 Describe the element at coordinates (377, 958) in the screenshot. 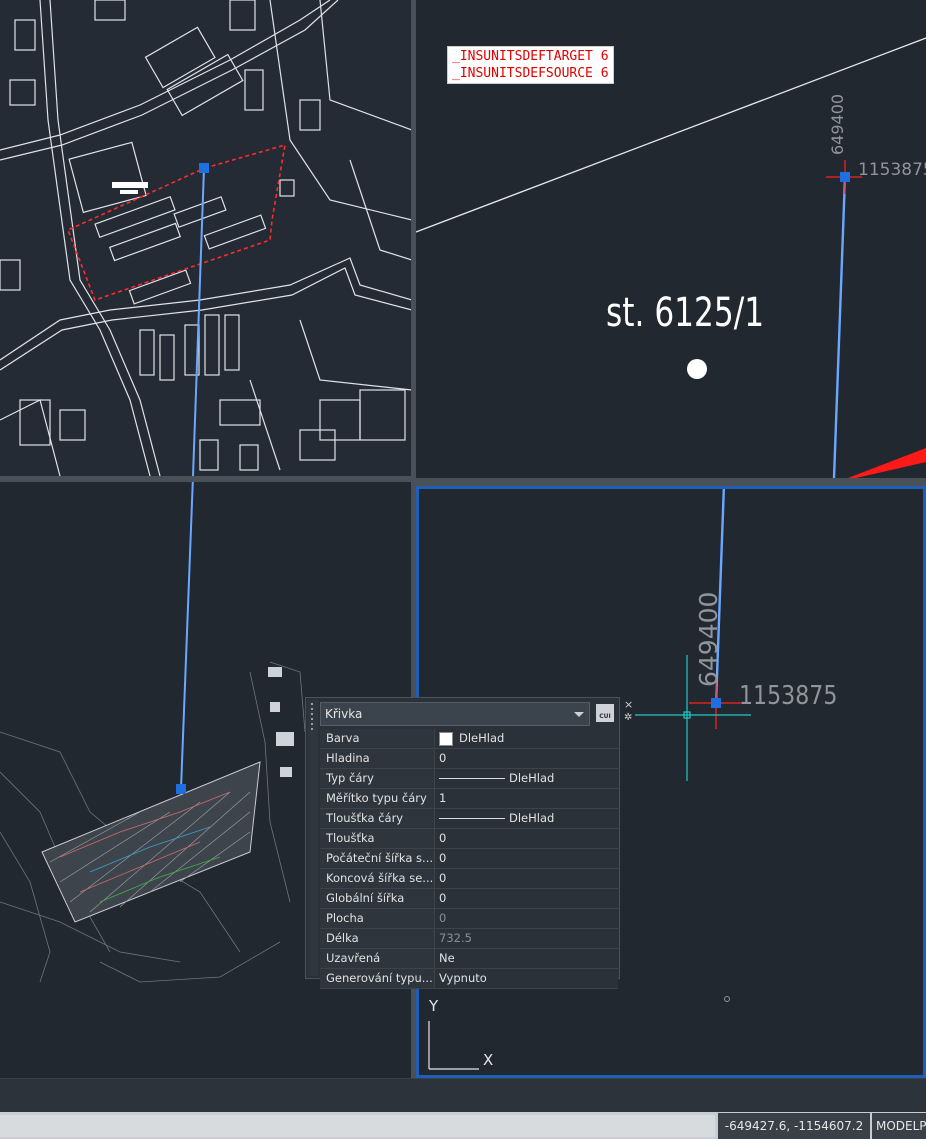

I see `property-name: Uzavřená` at that location.